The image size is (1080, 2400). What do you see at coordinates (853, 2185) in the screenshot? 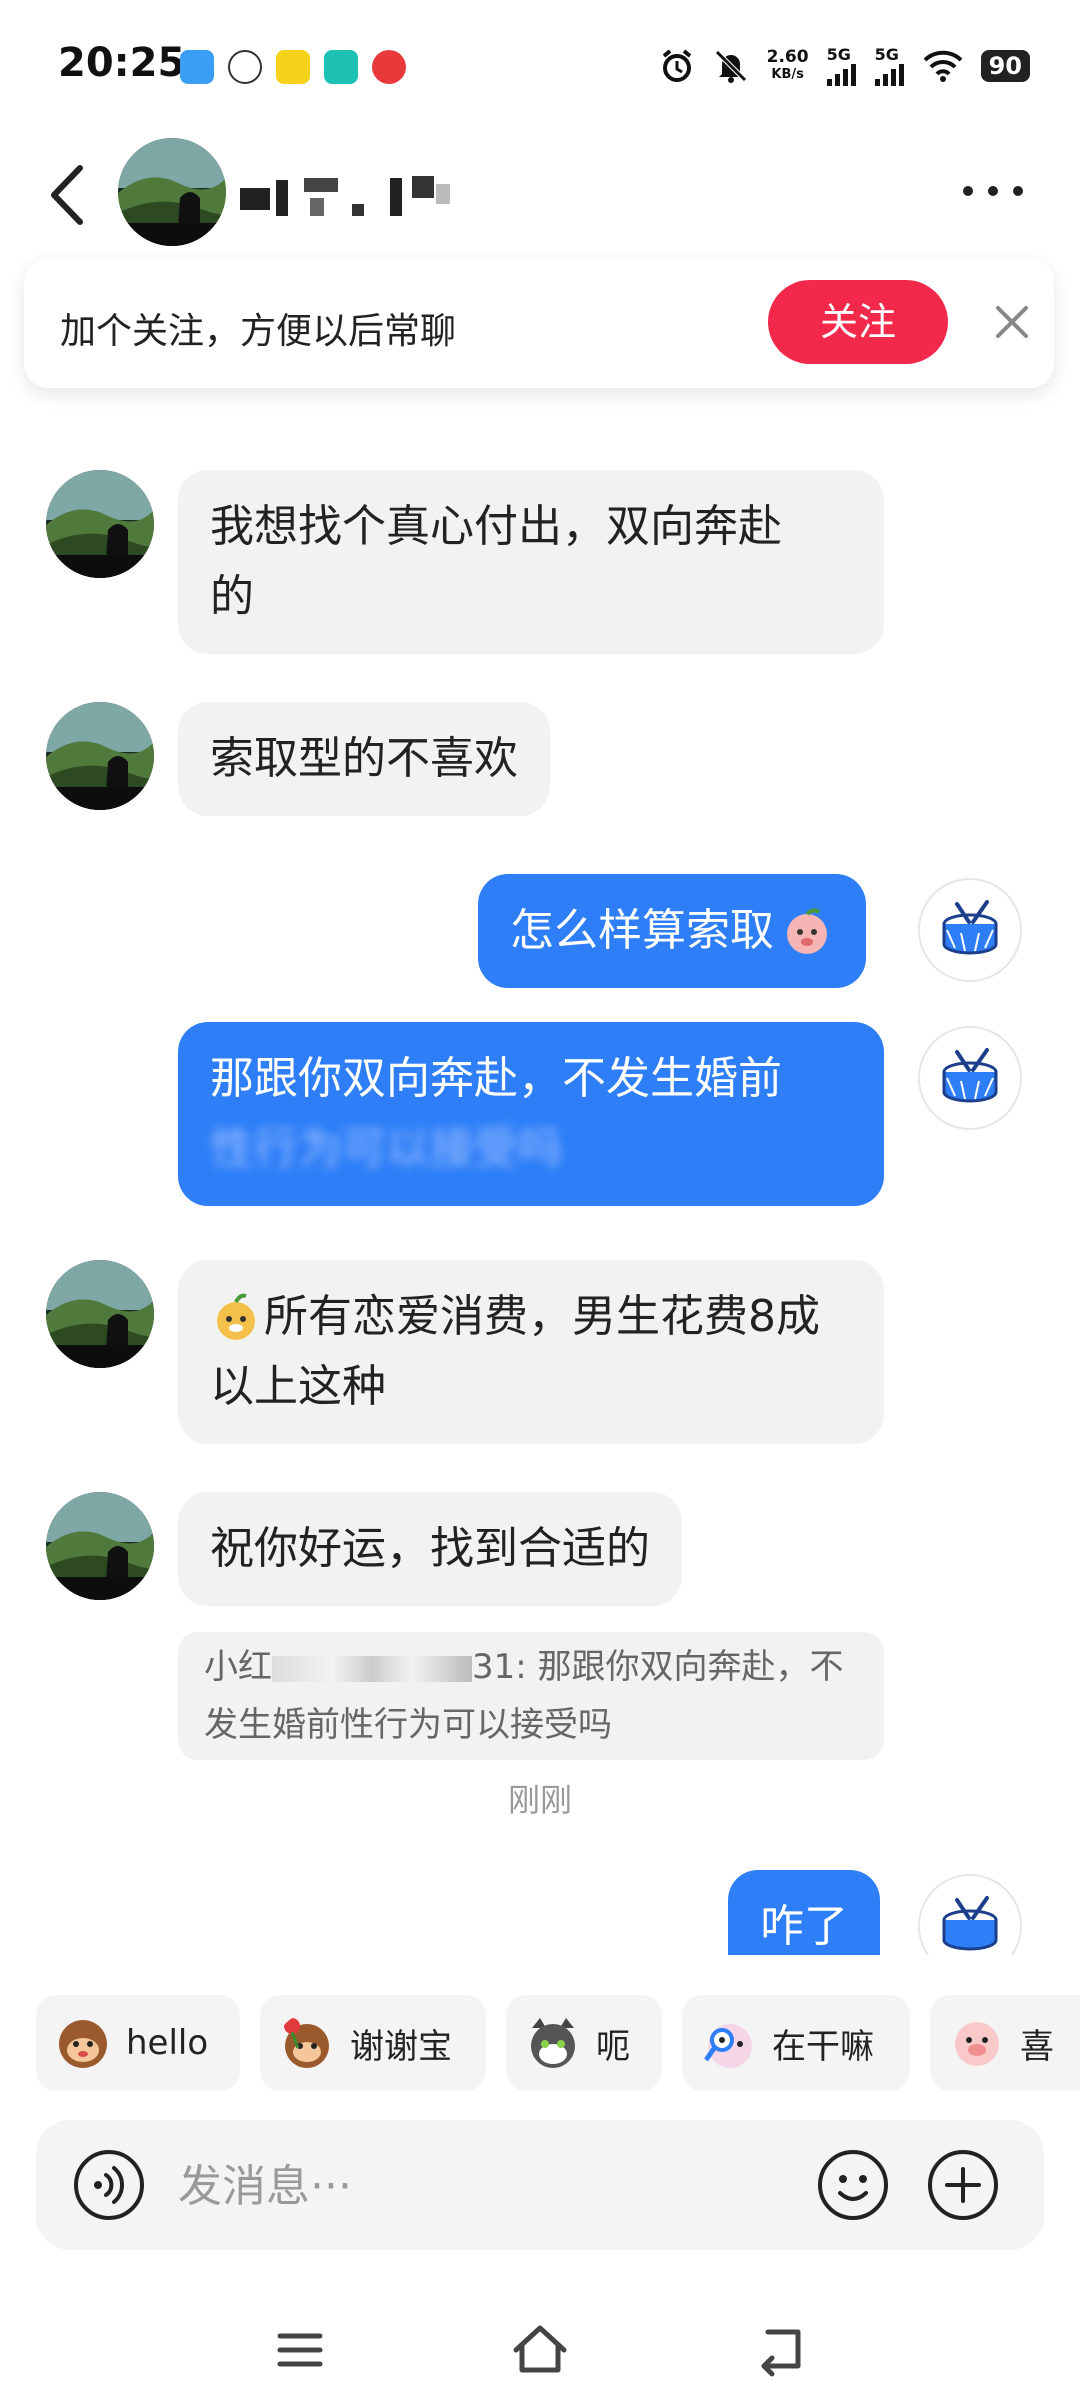
I see `emoji-icon` at bounding box center [853, 2185].